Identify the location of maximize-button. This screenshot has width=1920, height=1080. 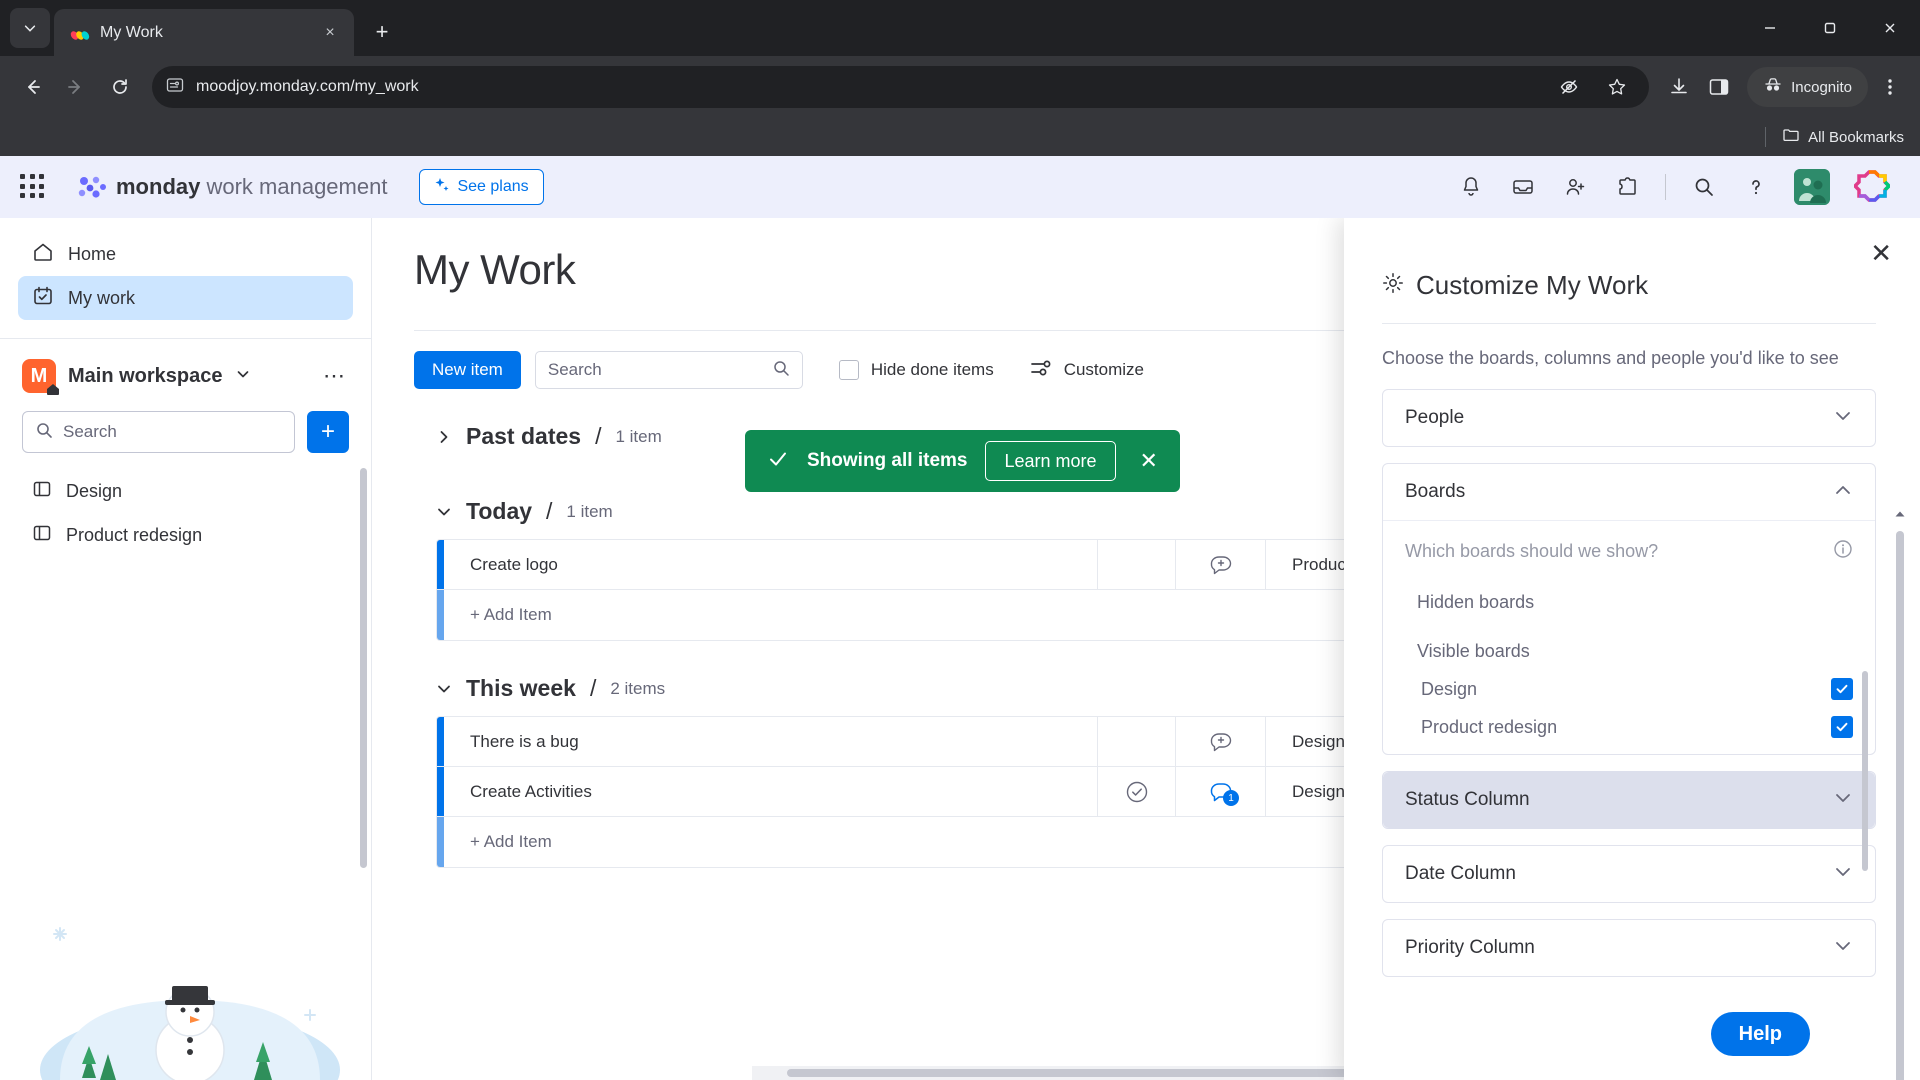
(1830, 28).